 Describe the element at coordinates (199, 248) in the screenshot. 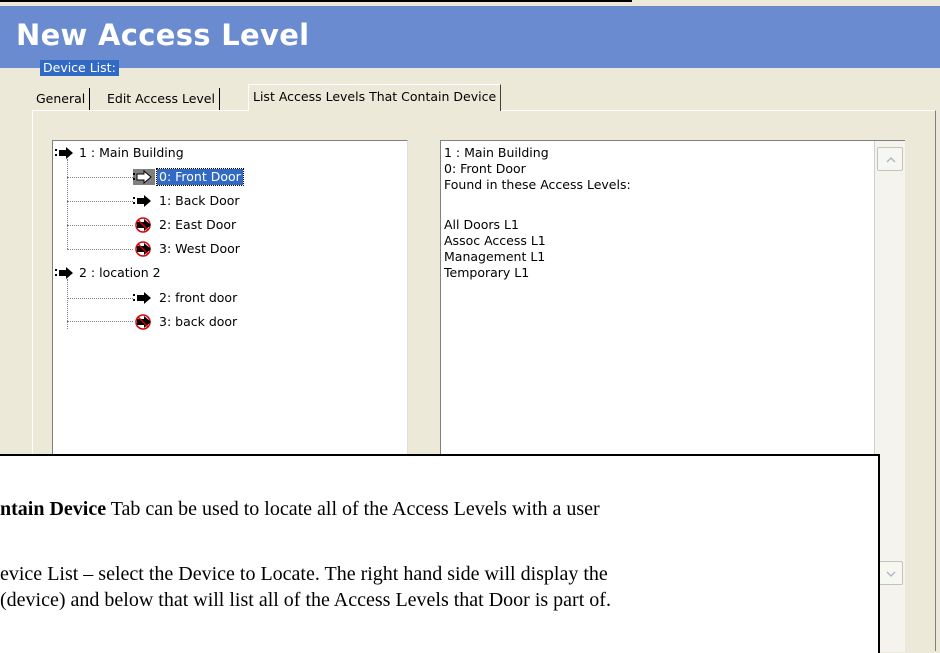

I see `tree-node-label: 3: West Door` at that location.